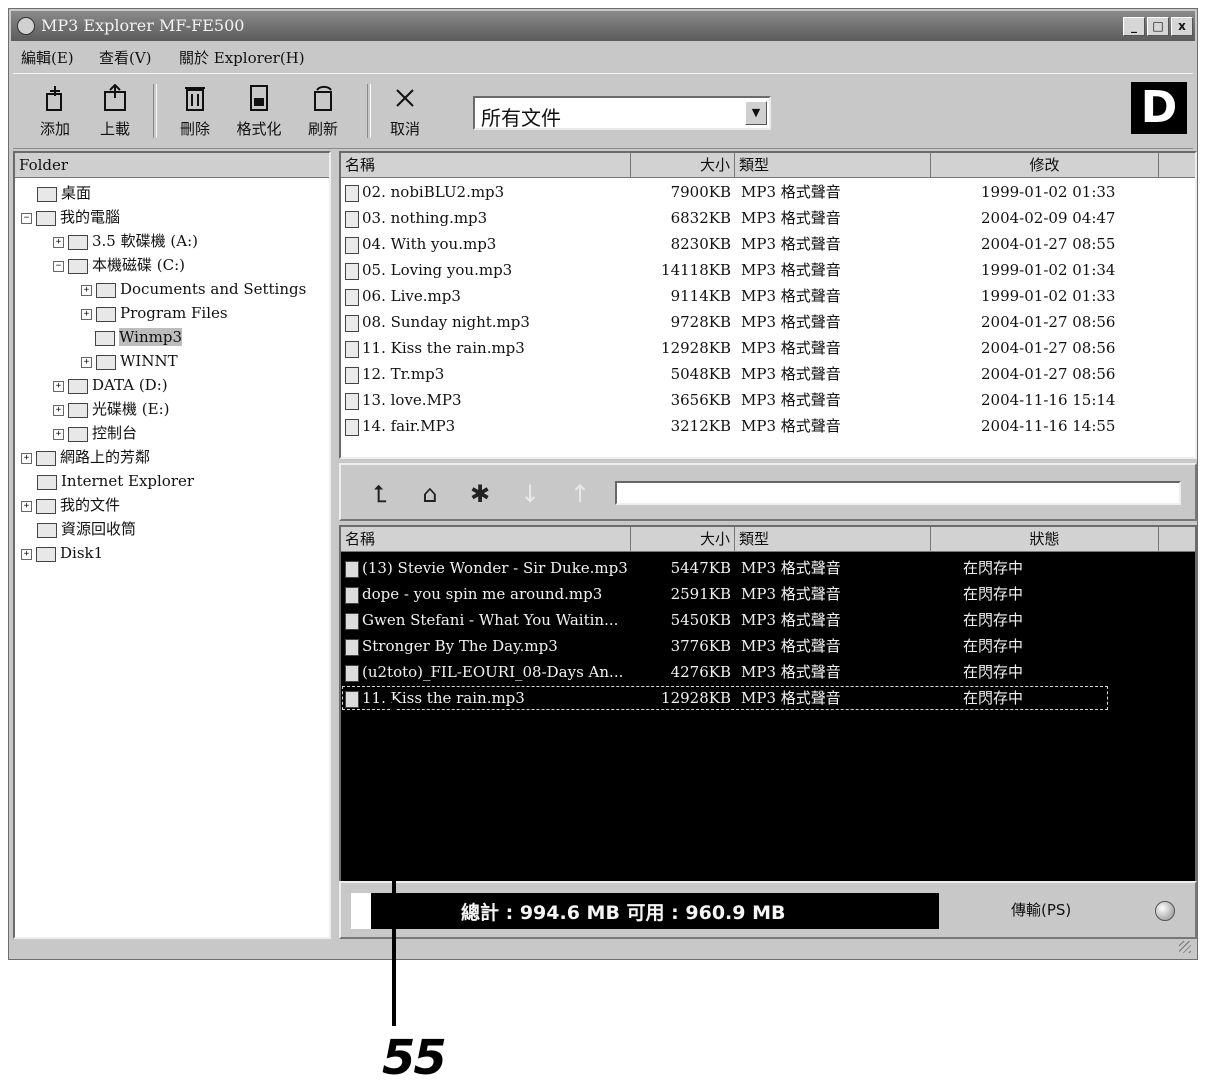  Describe the element at coordinates (622, 113) in the screenshot. I see `file-filter-select: 所有文件 ▼` at that location.